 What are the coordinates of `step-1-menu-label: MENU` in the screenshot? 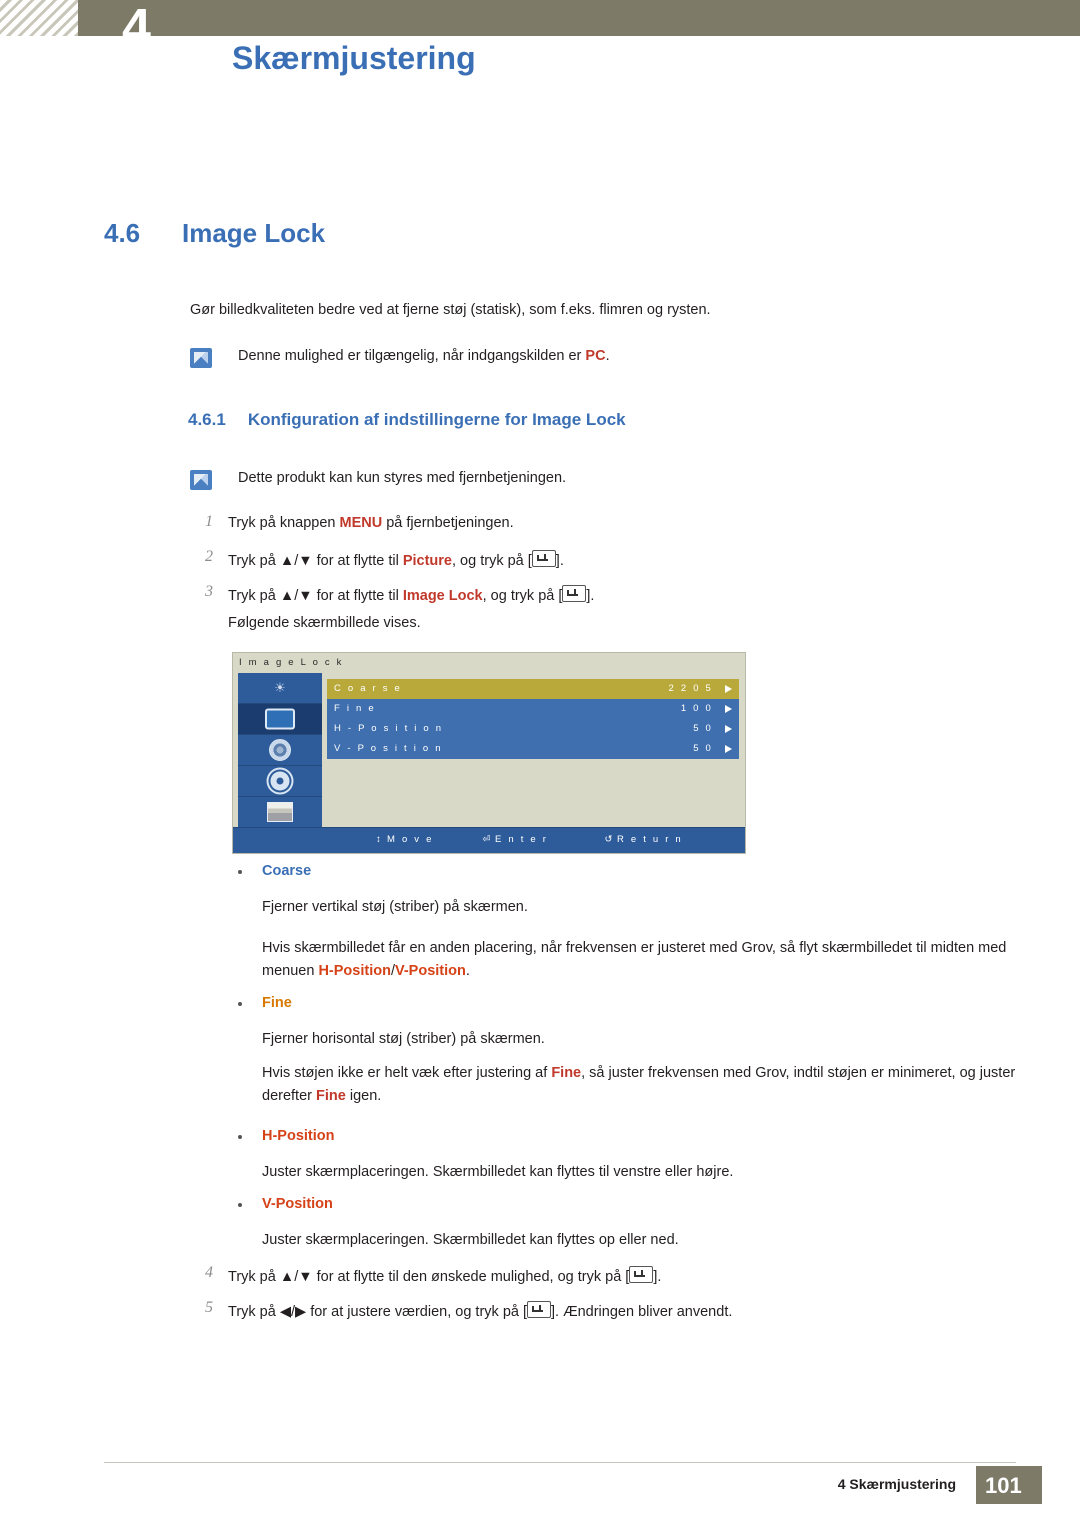 It's located at (361, 523).